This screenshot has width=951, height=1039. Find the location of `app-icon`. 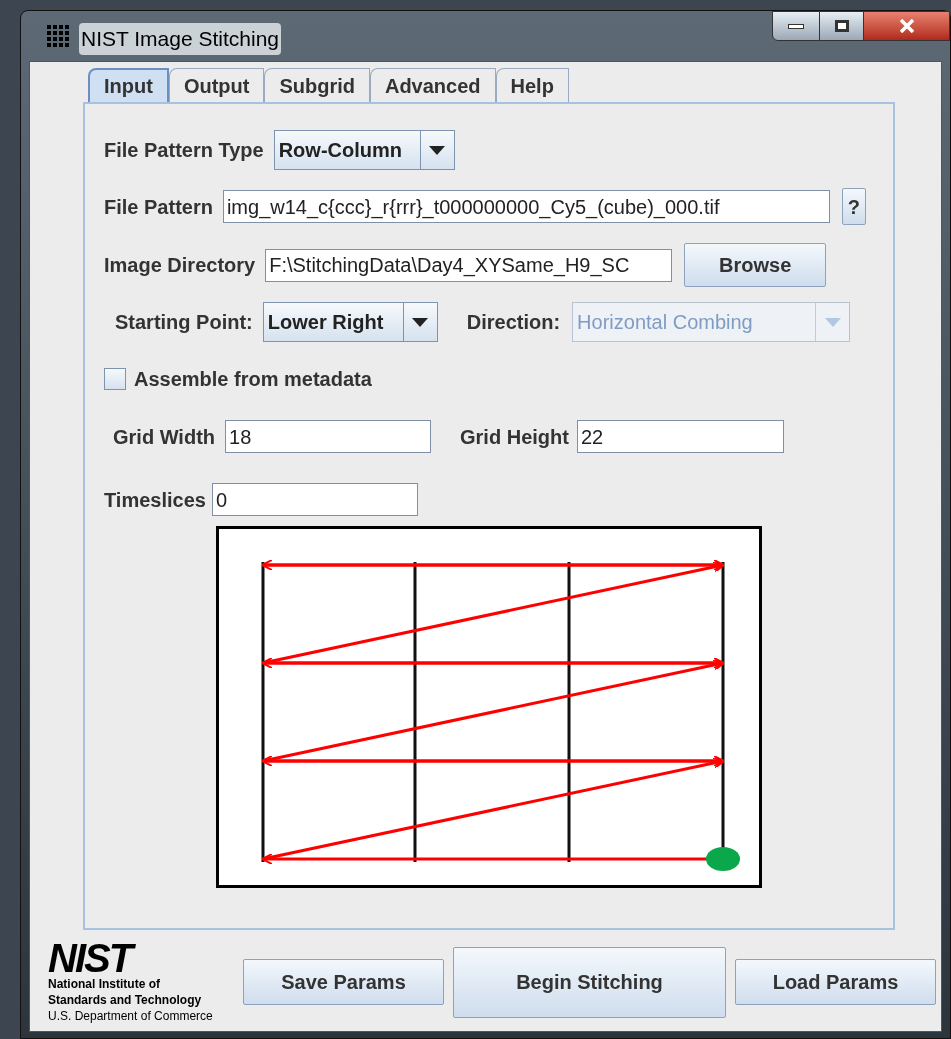

app-icon is located at coordinates (58, 36).